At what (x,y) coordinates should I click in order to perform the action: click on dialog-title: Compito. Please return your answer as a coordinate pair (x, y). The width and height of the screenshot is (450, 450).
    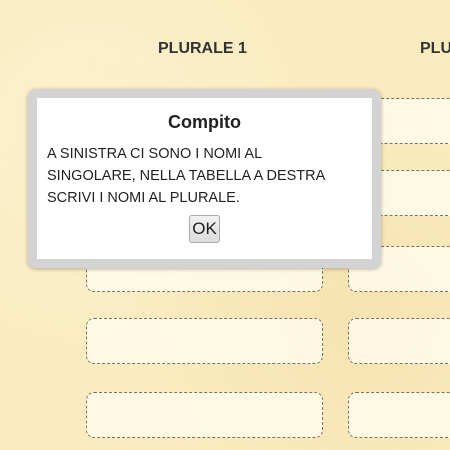
    Looking at the image, I should click on (204, 122).